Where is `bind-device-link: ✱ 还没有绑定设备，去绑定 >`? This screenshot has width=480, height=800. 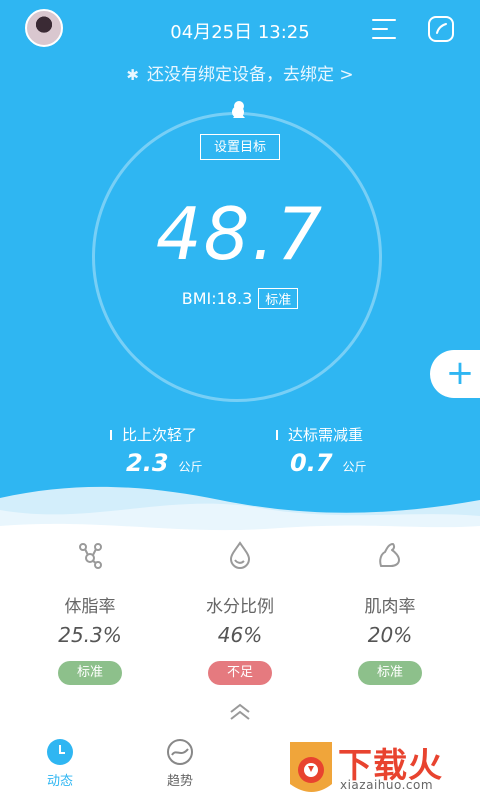
bind-device-link: ✱ 还没有绑定设备，去绑定 > is located at coordinates (240, 72).